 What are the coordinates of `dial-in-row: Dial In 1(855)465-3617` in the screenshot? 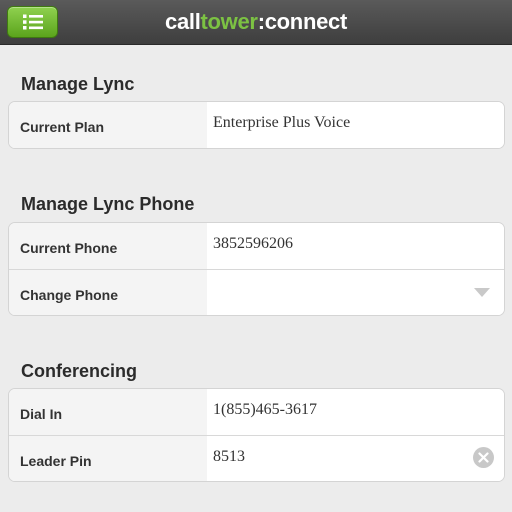 It's located at (256, 412).